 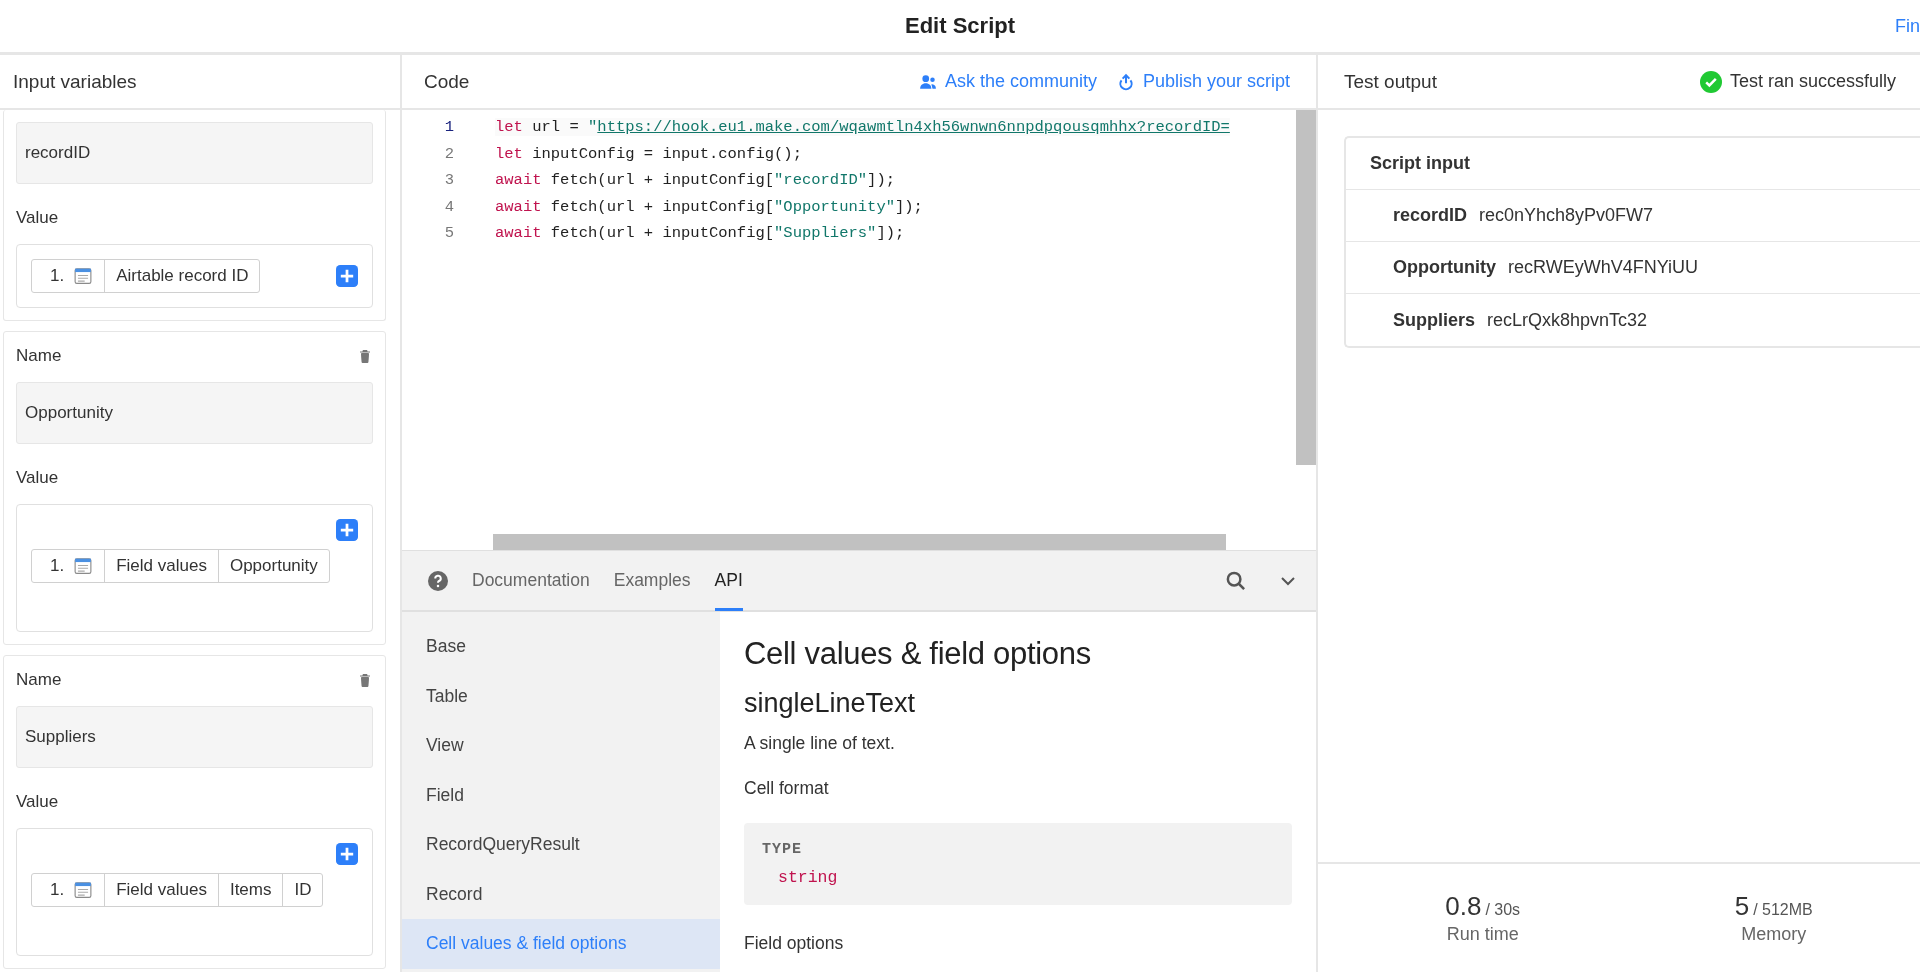 I want to click on panel-title: Test output, so click(x=1390, y=81).